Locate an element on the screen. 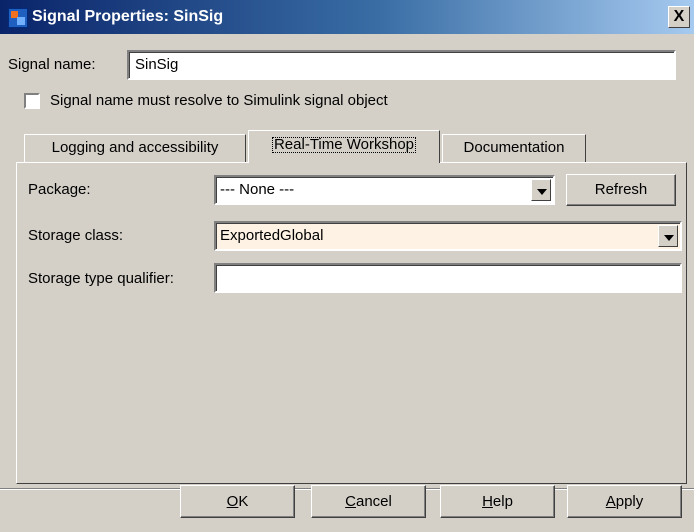 The height and width of the screenshot is (532, 694). apply-button: Apply is located at coordinates (624, 501).